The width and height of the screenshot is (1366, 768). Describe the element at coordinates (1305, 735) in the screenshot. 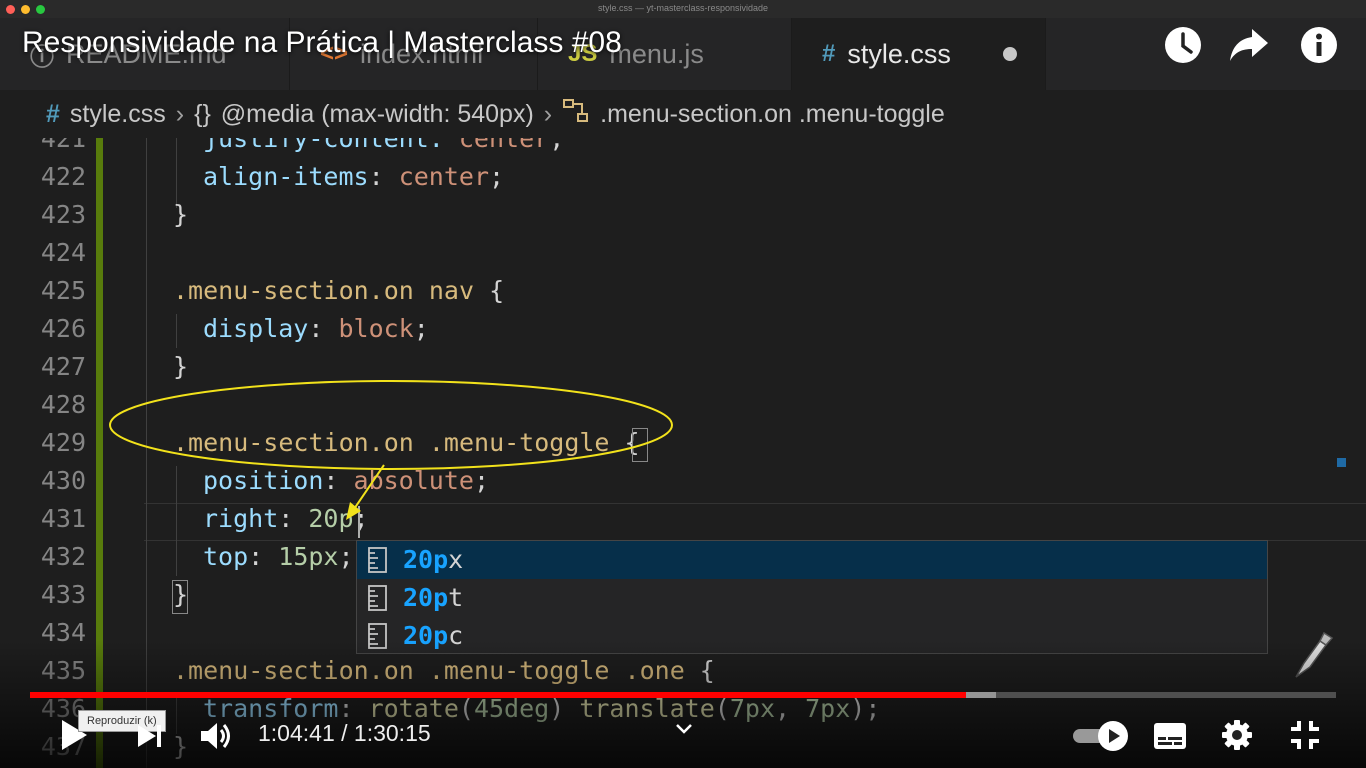

I see `exit-fullscreen-icon` at that location.